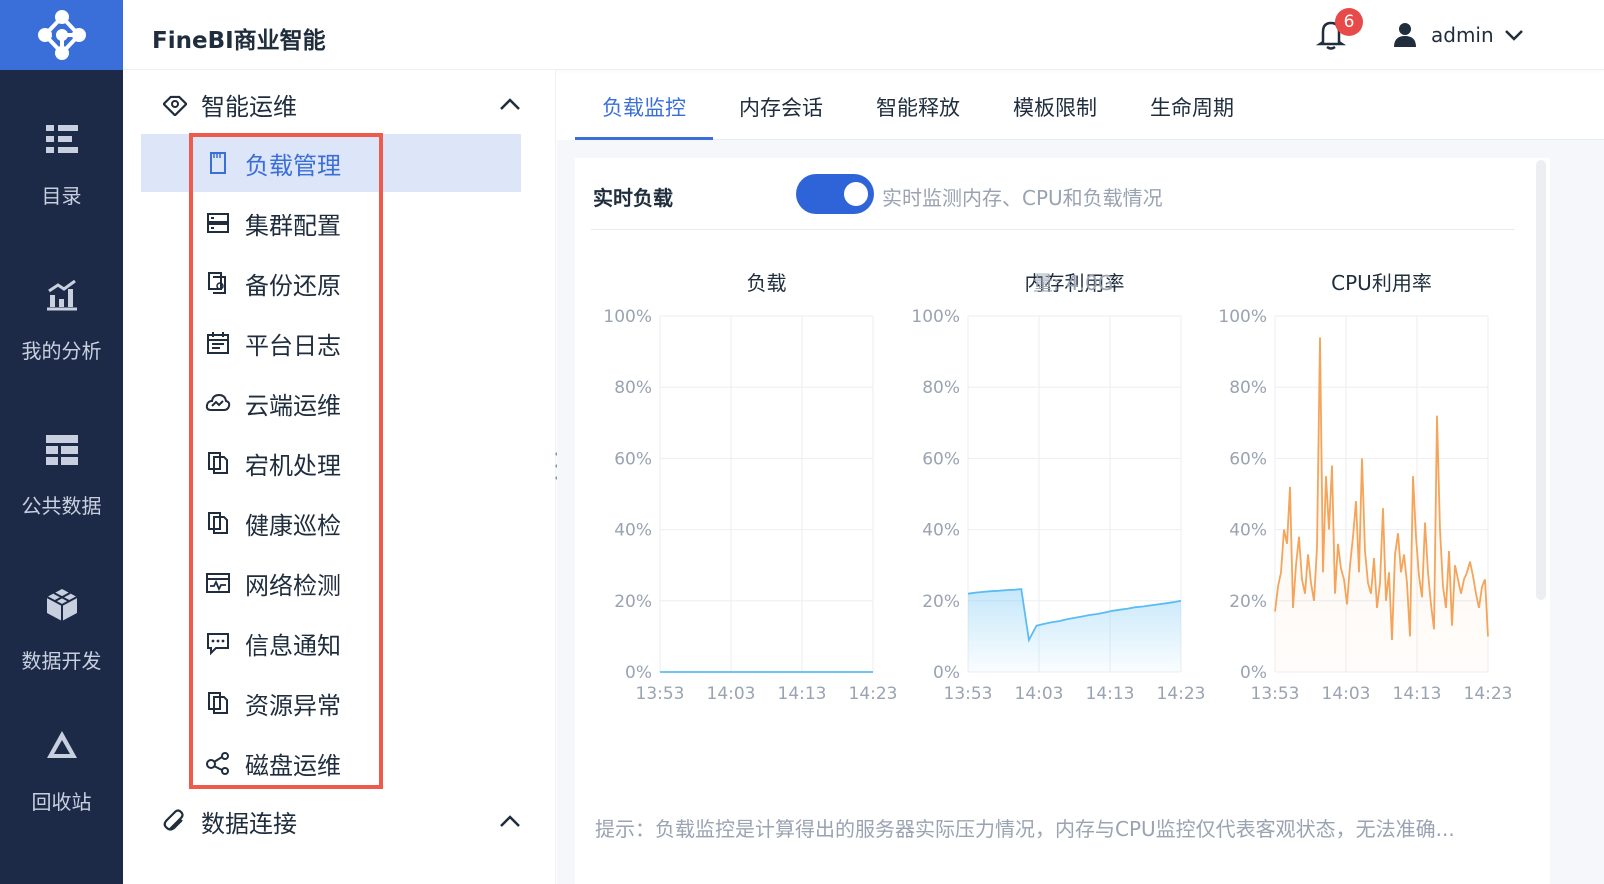  I want to click on y-tick-label: 60%, so click(633, 459).